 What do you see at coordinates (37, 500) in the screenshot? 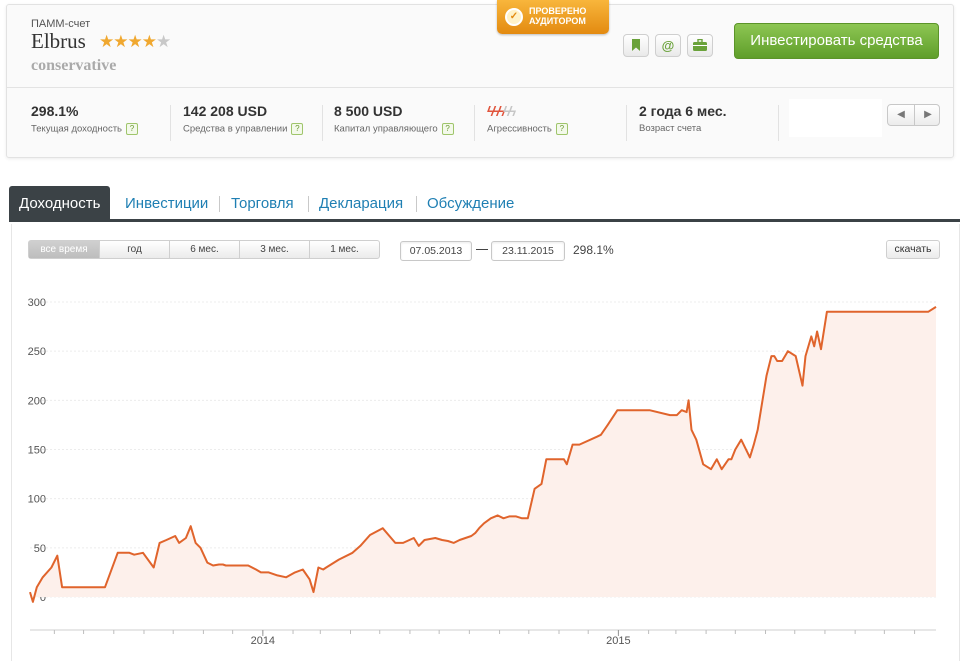
I see `y-tick-label: 100` at bounding box center [37, 500].